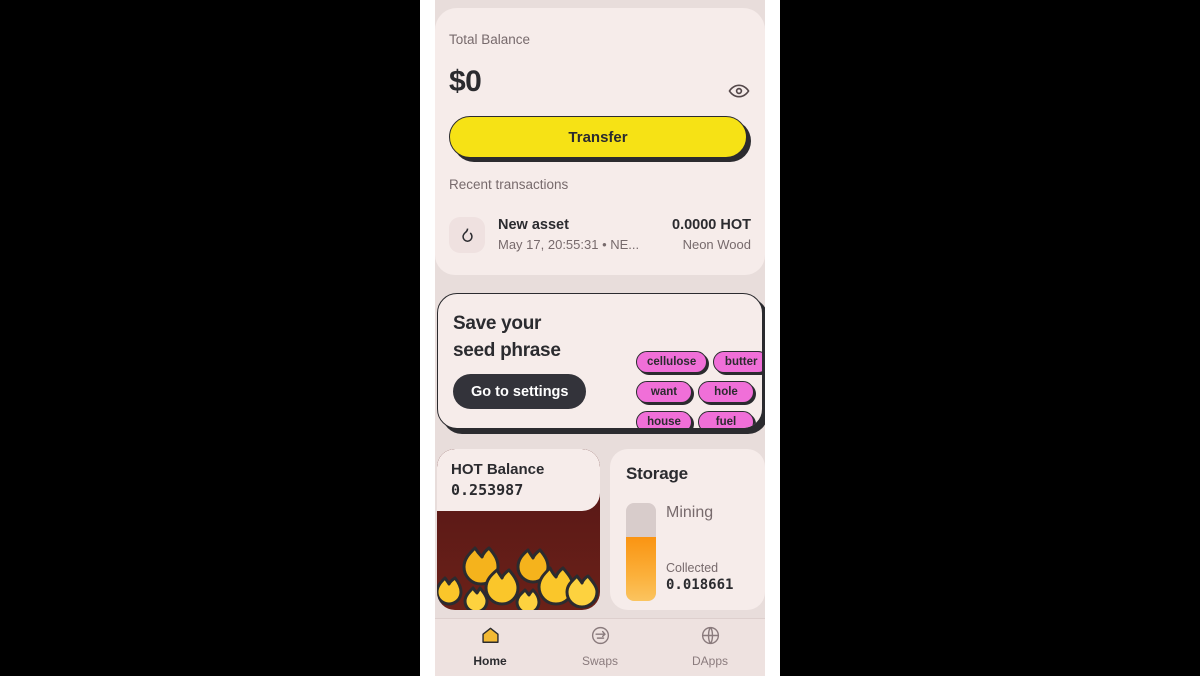 The width and height of the screenshot is (1200, 676). I want to click on seed-phrase-title: Save your seed phrase, so click(507, 337).